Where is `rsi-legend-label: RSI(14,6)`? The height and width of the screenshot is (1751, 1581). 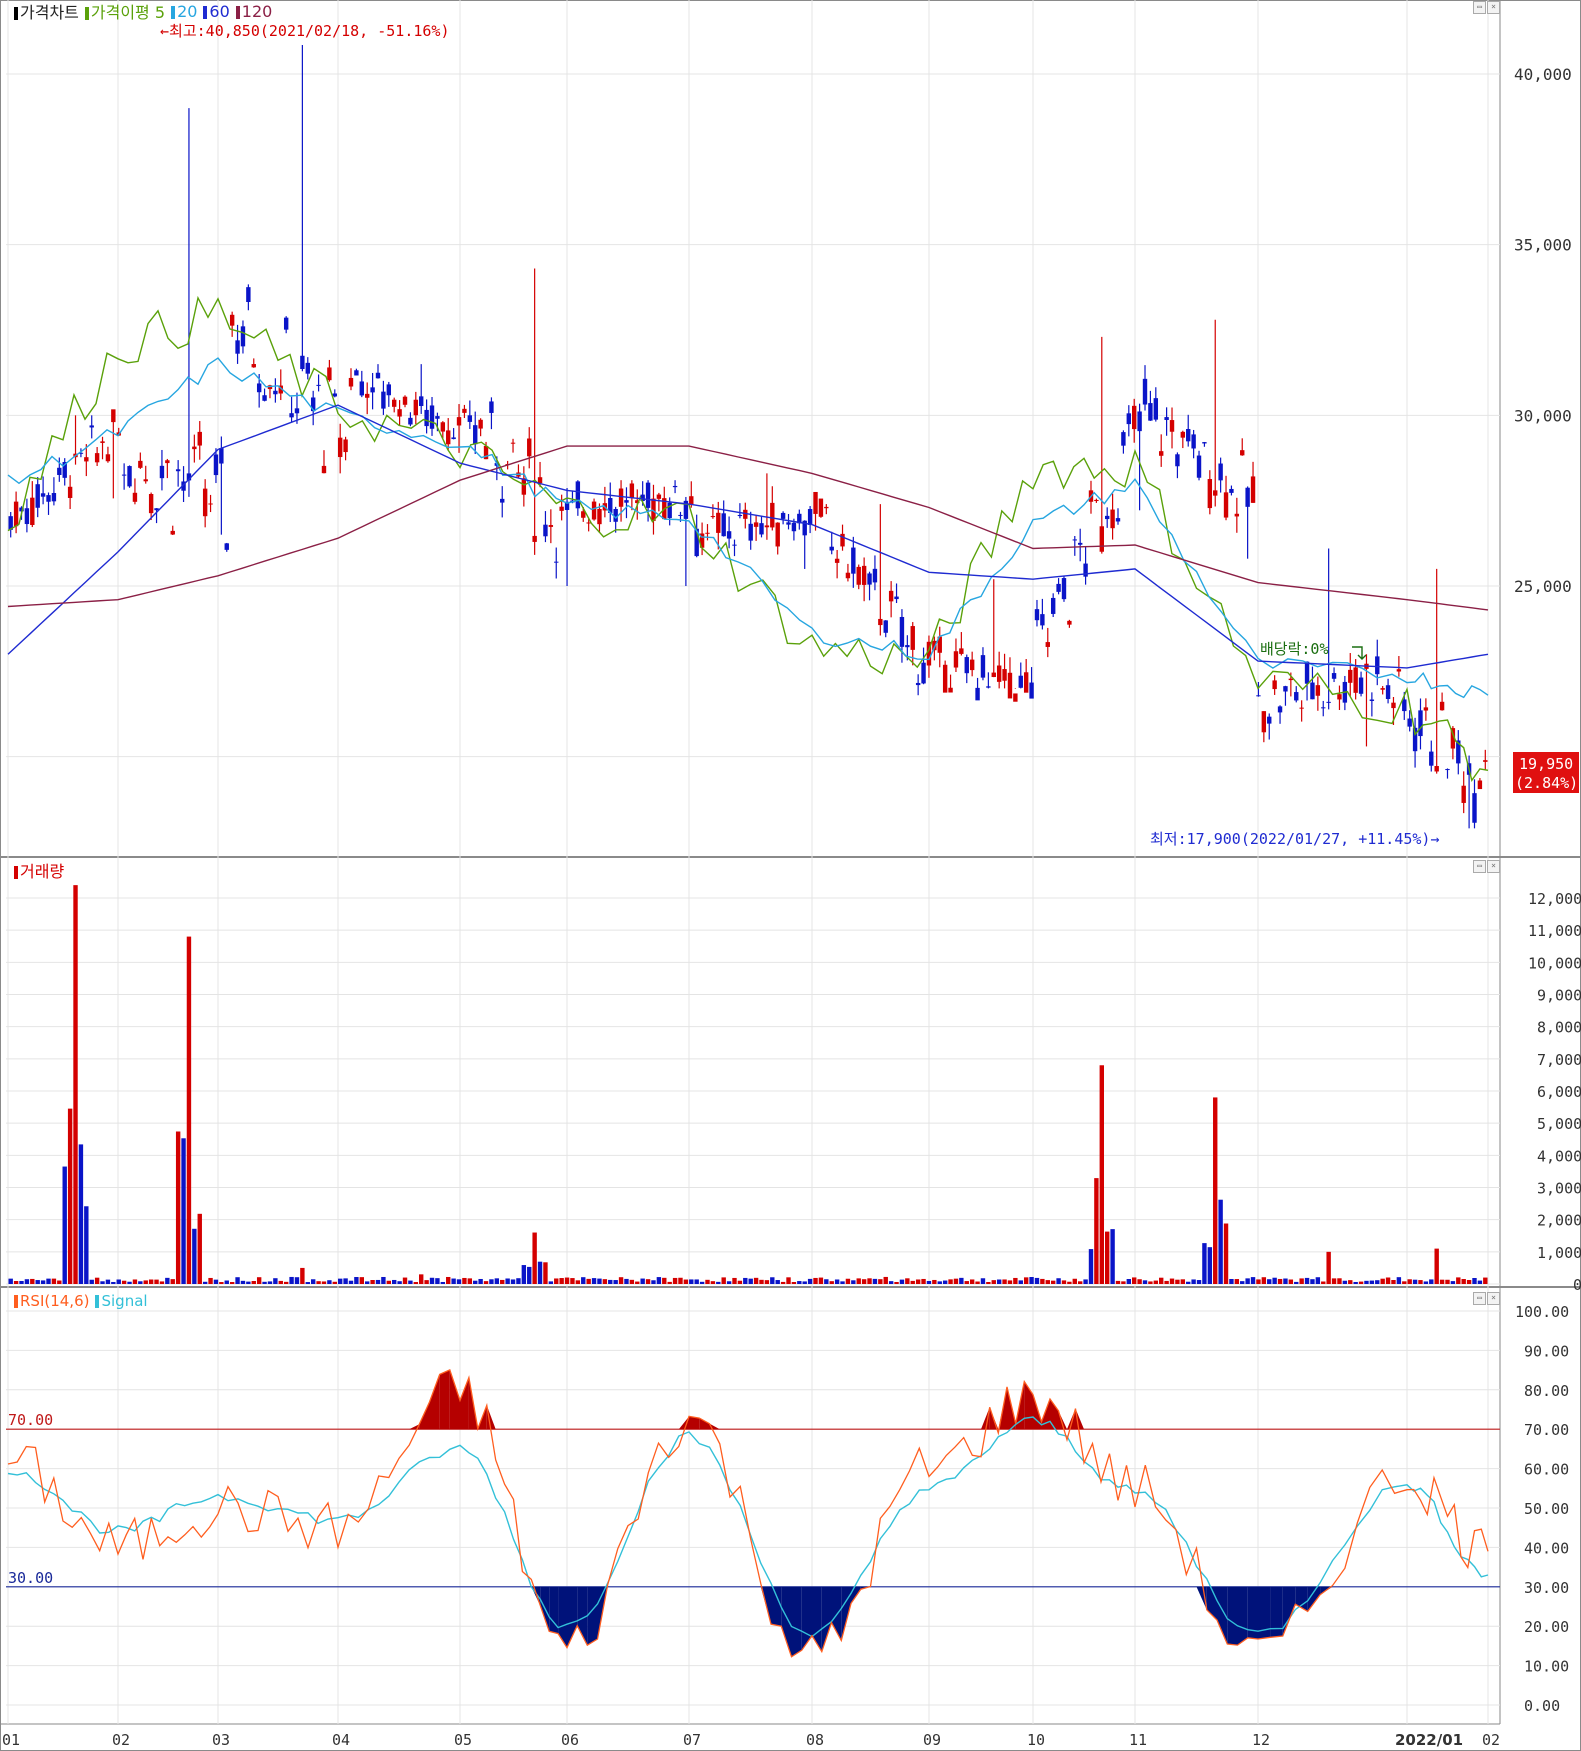 rsi-legend-label: RSI(14,6) is located at coordinates (55, 1301).